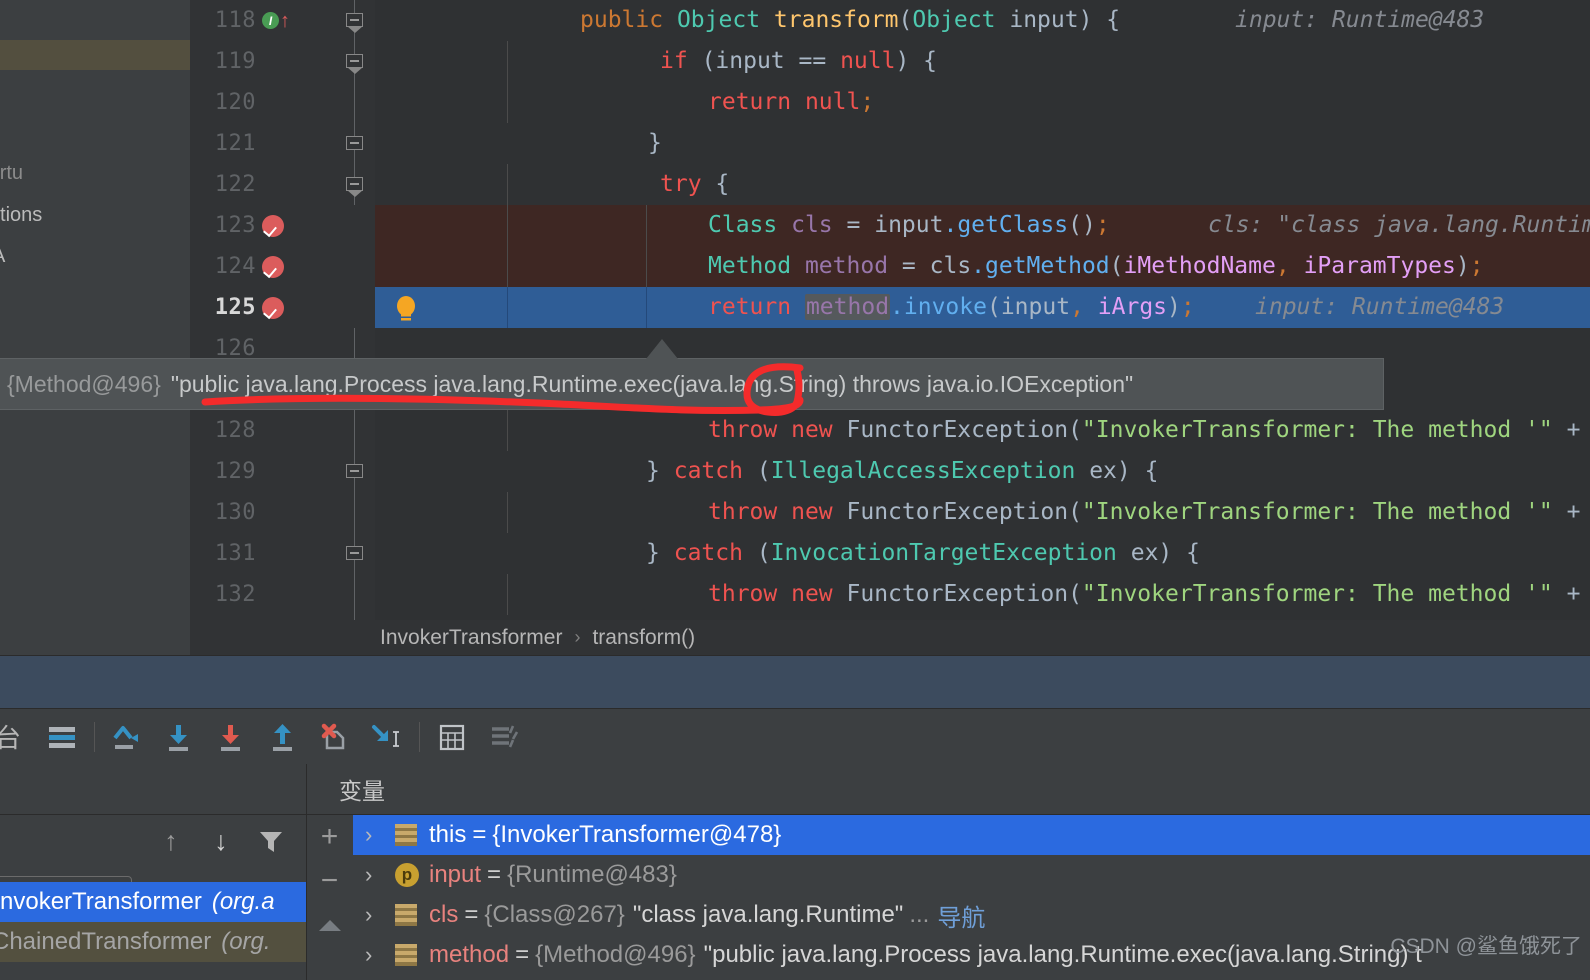  I want to click on gutter-row: 123, so click(262, 225).